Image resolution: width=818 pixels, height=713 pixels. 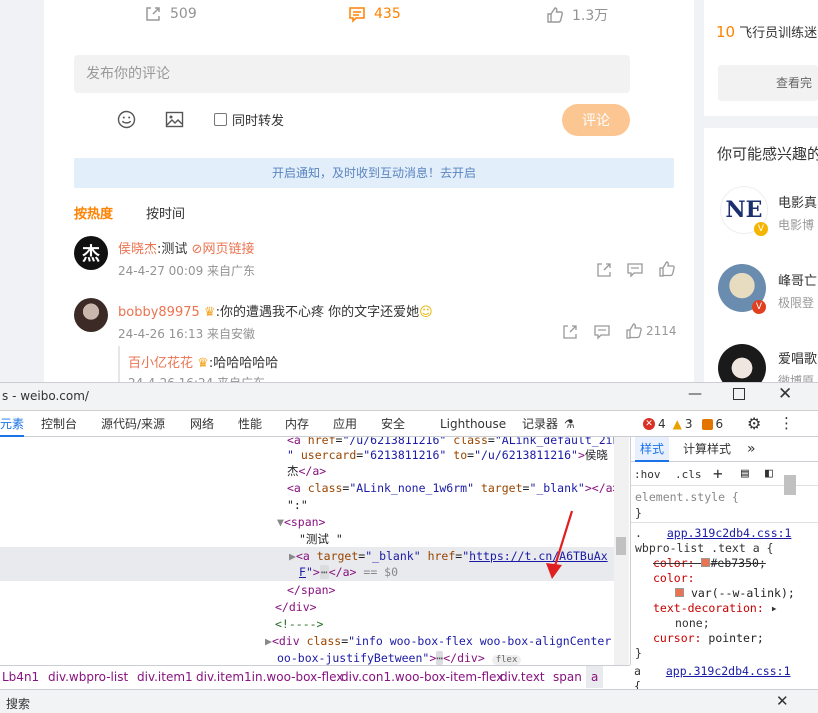 I want to click on notification-banner: 开启通知，及时收到互动消息！去开启, so click(x=374, y=173).